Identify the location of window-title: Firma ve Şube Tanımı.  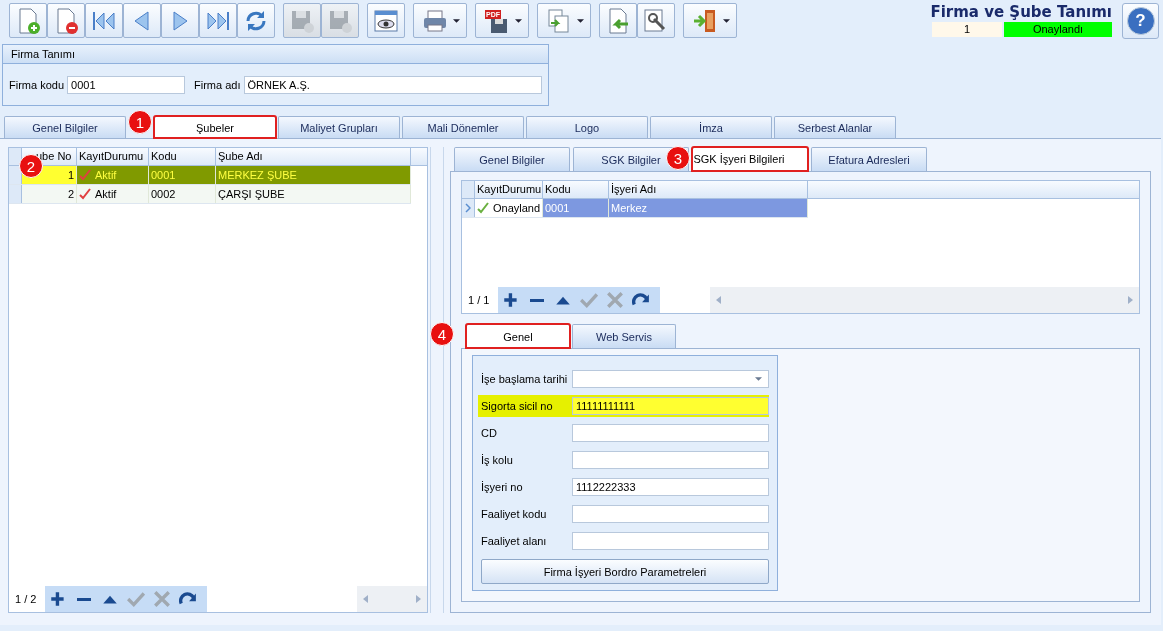
(1021, 12).